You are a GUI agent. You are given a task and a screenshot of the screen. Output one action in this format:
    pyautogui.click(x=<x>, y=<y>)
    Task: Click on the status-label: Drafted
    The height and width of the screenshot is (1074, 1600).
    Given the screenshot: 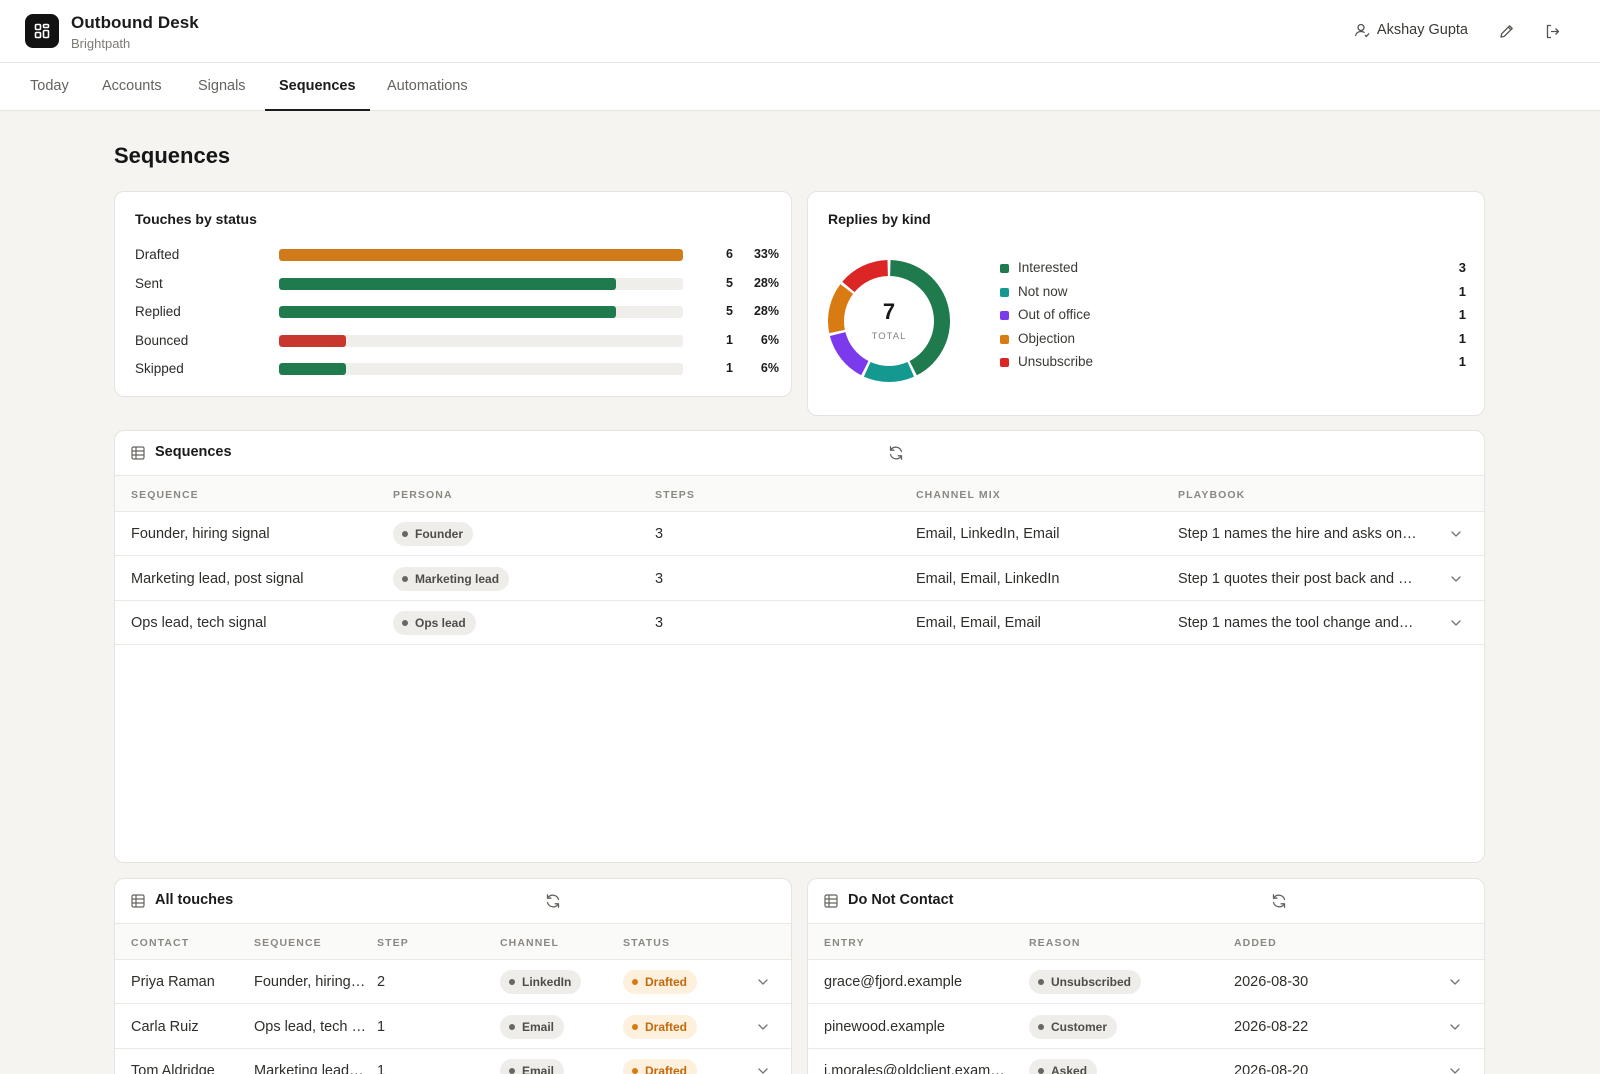 What is the action you would take?
    pyautogui.click(x=666, y=1069)
    